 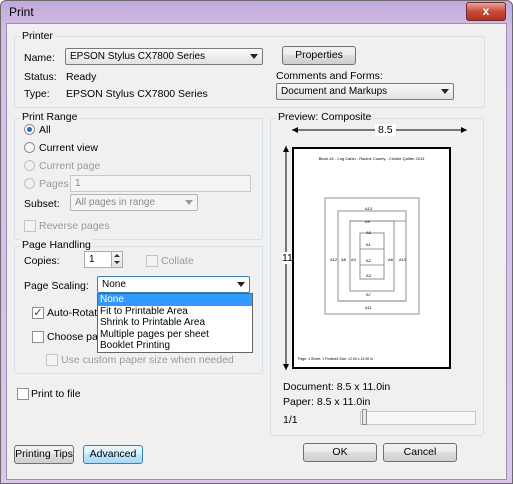 I want to click on subset-label: Subset:, so click(x=42, y=204).